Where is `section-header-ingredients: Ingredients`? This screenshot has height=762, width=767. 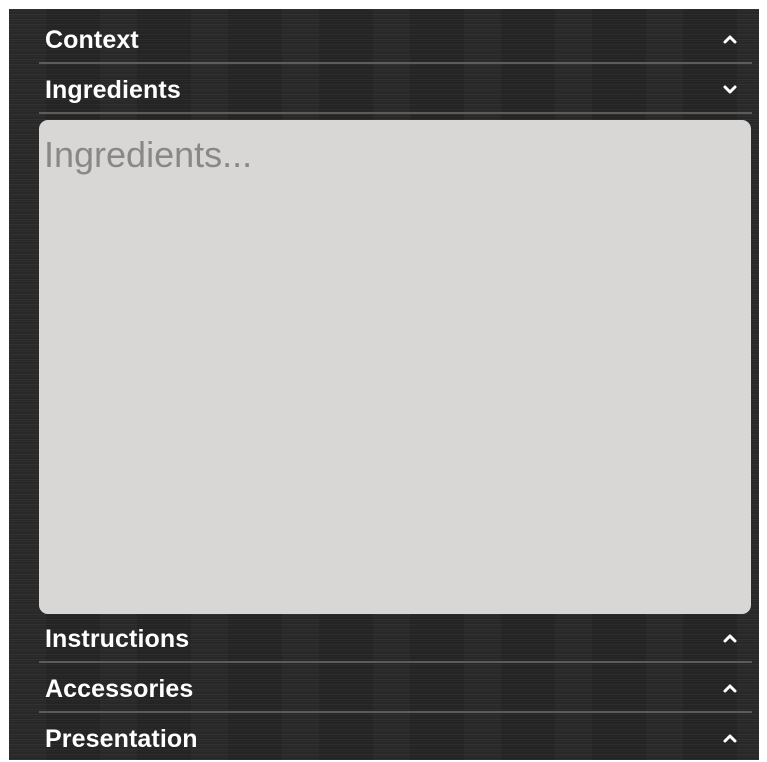
section-header-ingredients: Ingredients is located at coordinates (395, 90).